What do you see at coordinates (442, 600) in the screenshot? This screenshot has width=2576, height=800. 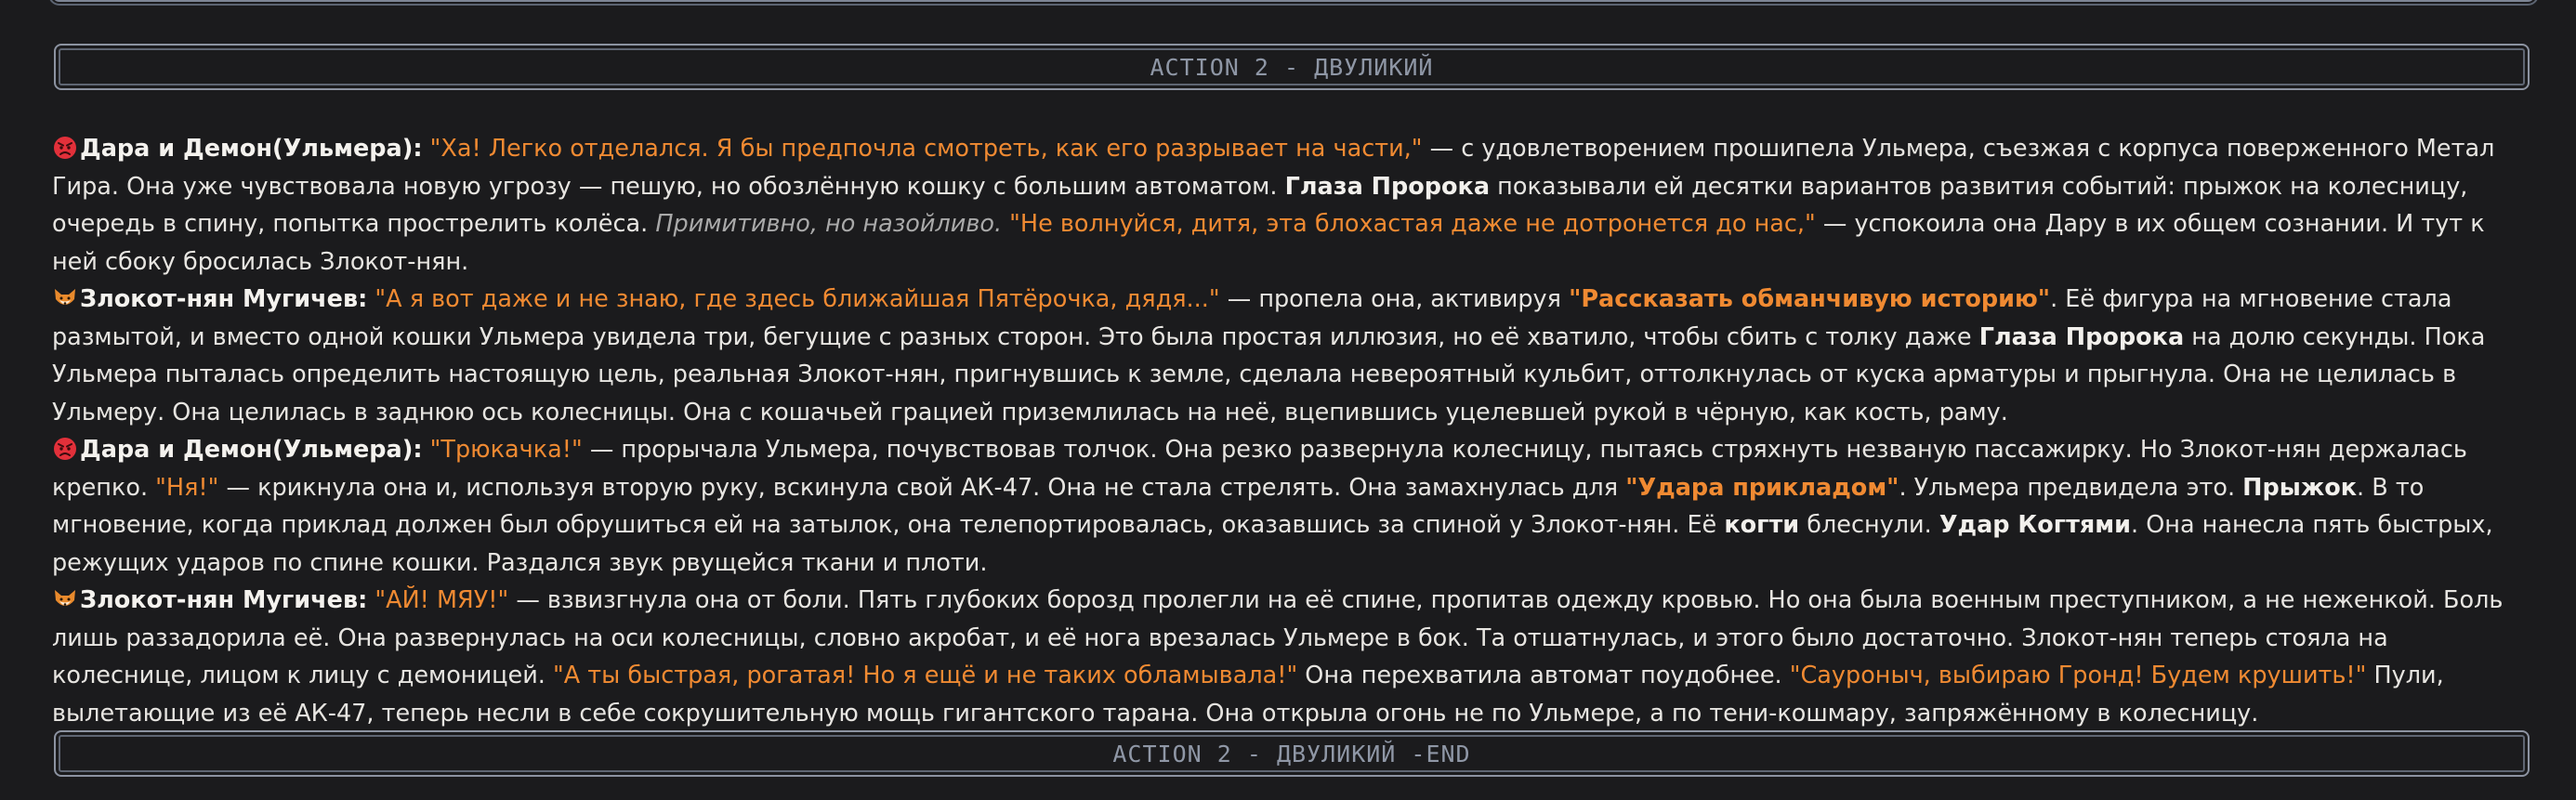 I see `dialogue-quote: "АЙ! МЯУ!"` at bounding box center [442, 600].